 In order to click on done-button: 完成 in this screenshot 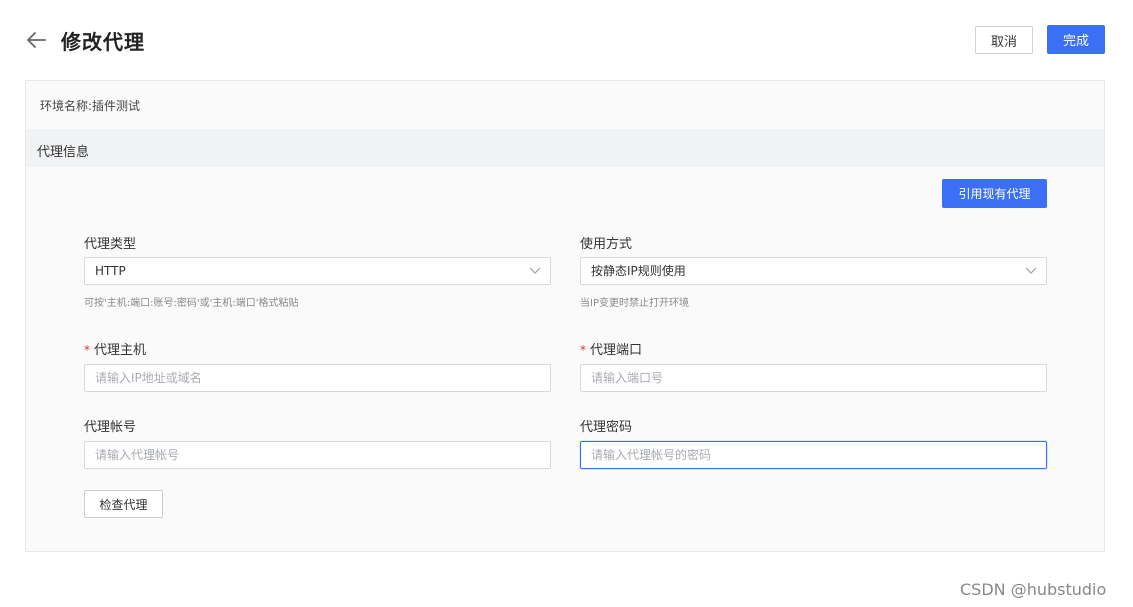, I will do `click(1076, 39)`.